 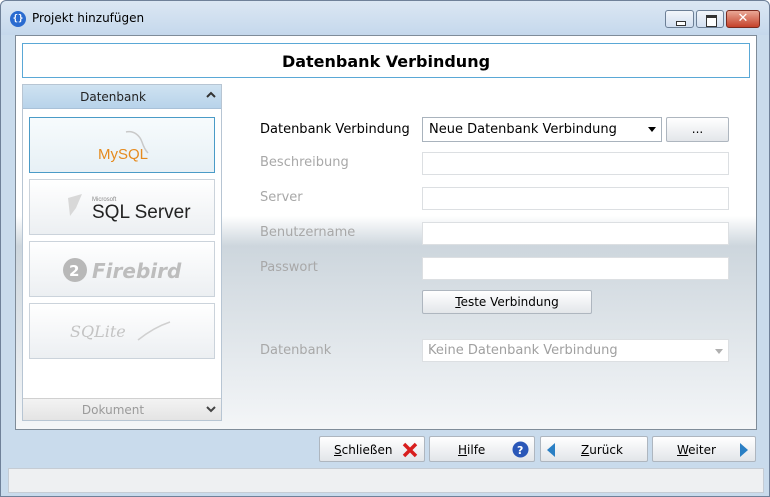 I want to click on sidebar-footer-label: Dokument, so click(x=113, y=410).